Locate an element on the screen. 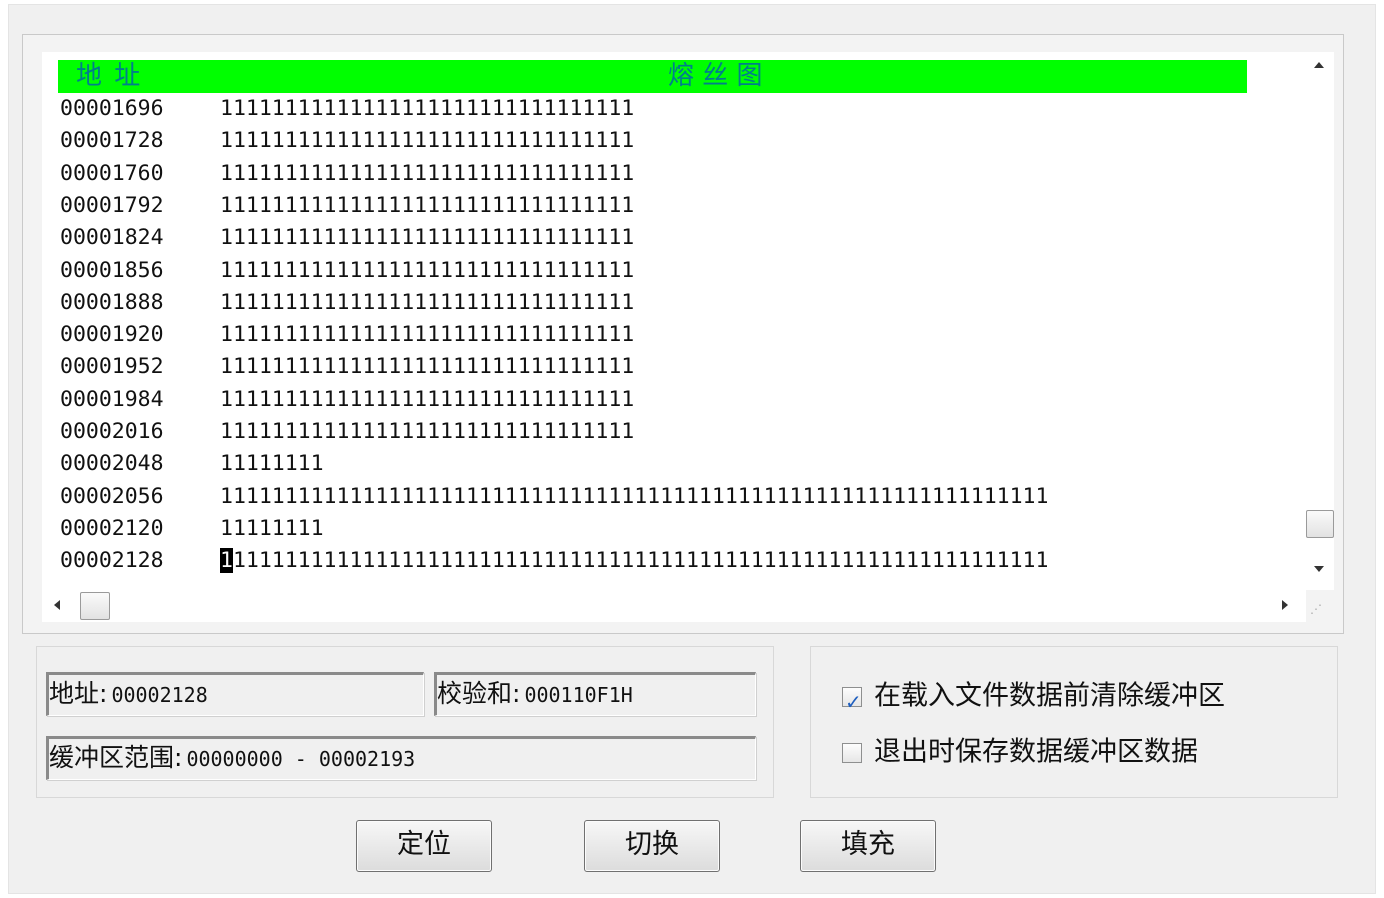 This screenshot has width=1384, height=898. row-address: 00001888 is located at coordinates (112, 302).